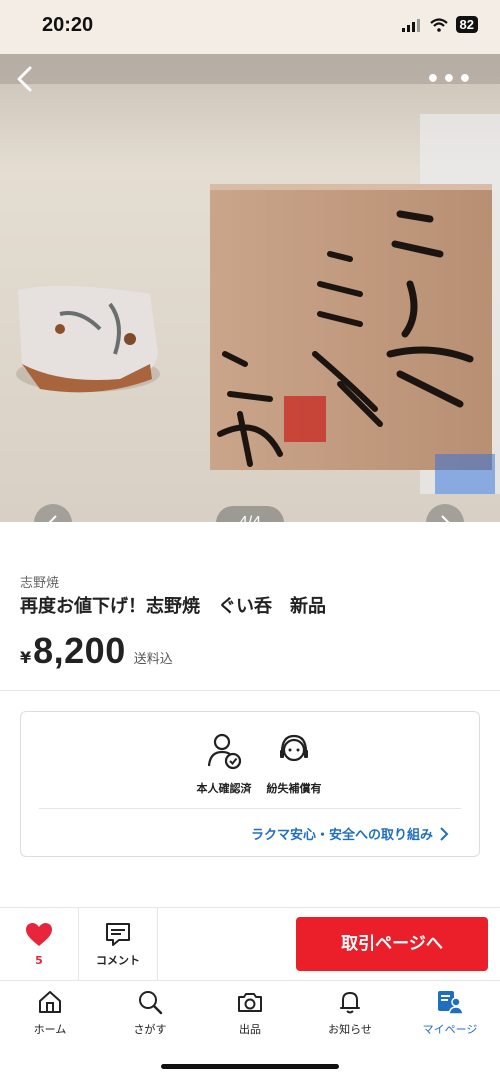 The image size is (500, 1081). What do you see at coordinates (250, 1013) in the screenshot?
I see `tab-sell: 出品` at bounding box center [250, 1013].